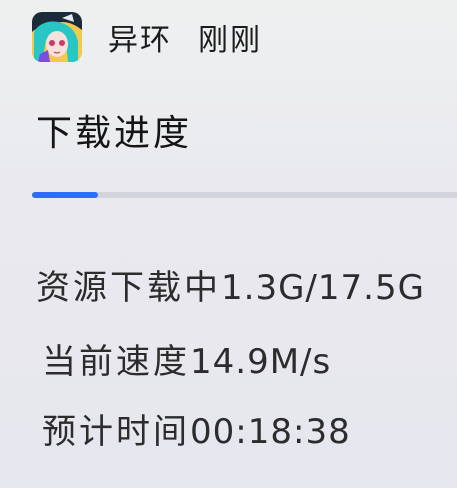  What do you see at coordinates (261, 362) in the screenshot?
I see `download-speed-value: 14.9M/s` at bounding box center [261, 362].